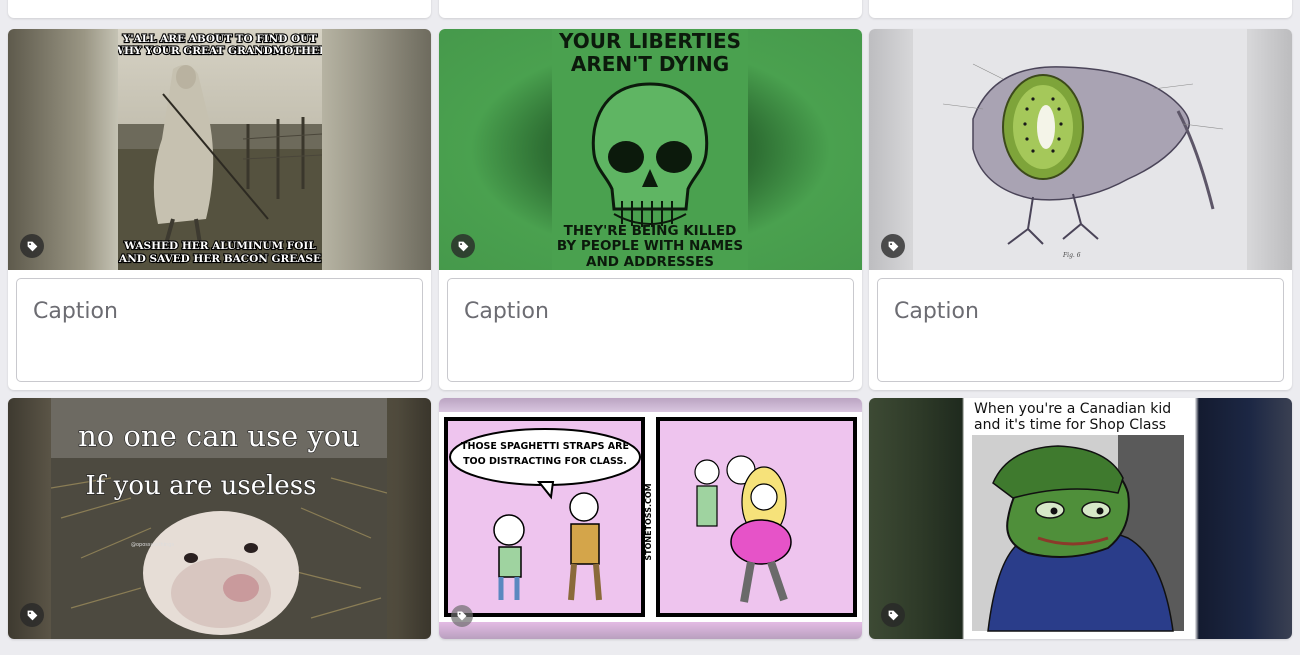 The image size is (1300, 655). I want to click on meme-bottom-text-3: AND ADDRESSES, so click(650, 262).